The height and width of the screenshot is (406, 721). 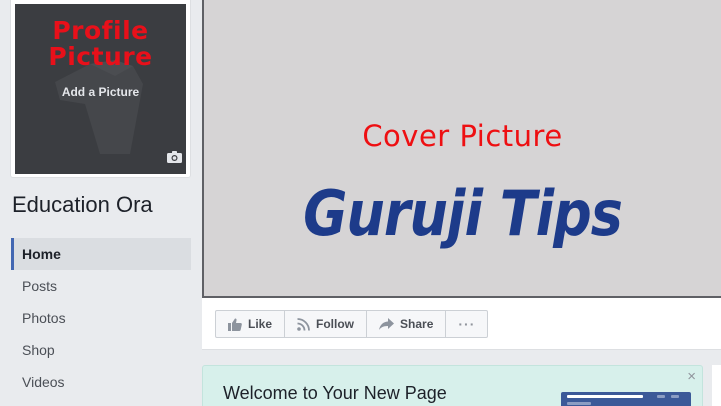 What do you see at coordinates (101, 350) in the screenshot?
I see `nav-item-shop: Shop` at bounding box center [101, 350].